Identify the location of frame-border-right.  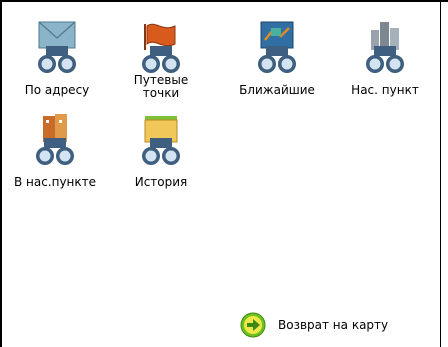
(440, 173).